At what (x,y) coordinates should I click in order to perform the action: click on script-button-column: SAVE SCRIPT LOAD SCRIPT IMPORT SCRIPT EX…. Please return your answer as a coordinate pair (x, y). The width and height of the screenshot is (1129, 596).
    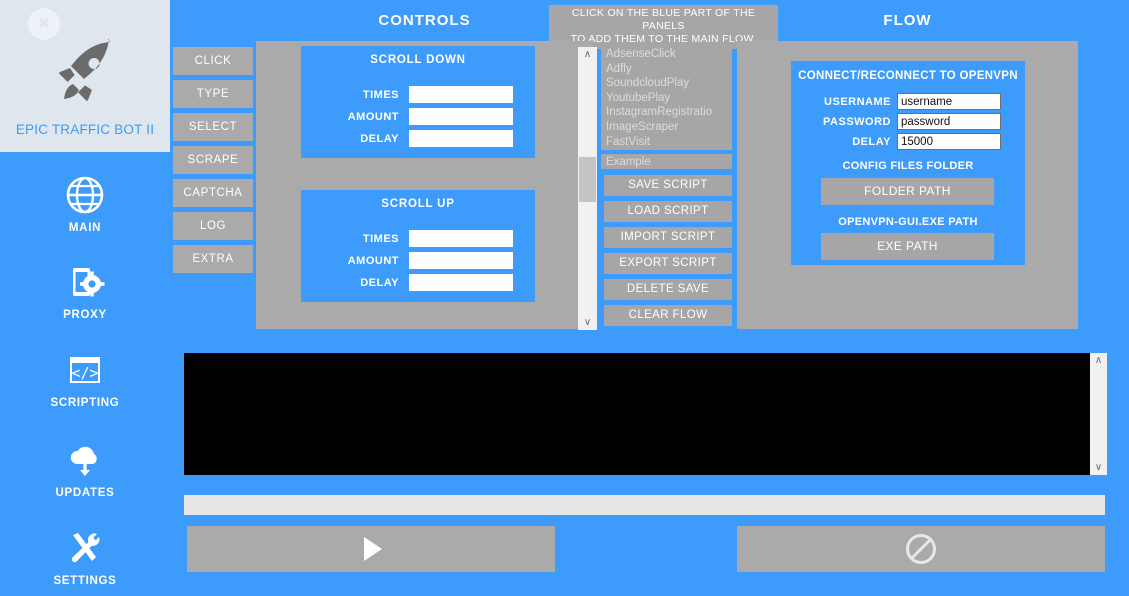
    Looking at the image, I should click on (668, 253).